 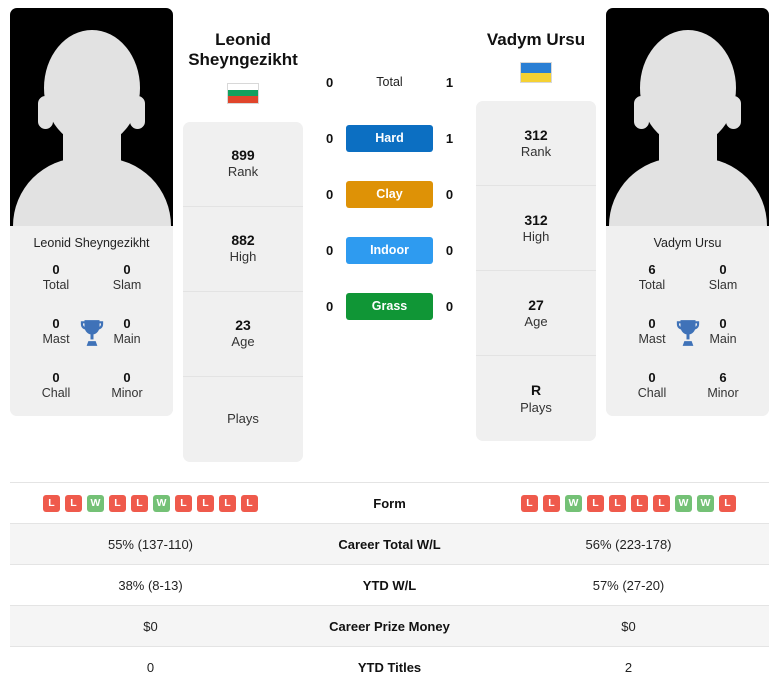 I want to click on surface-label-hard: Hard, so click(x=389, y=138).